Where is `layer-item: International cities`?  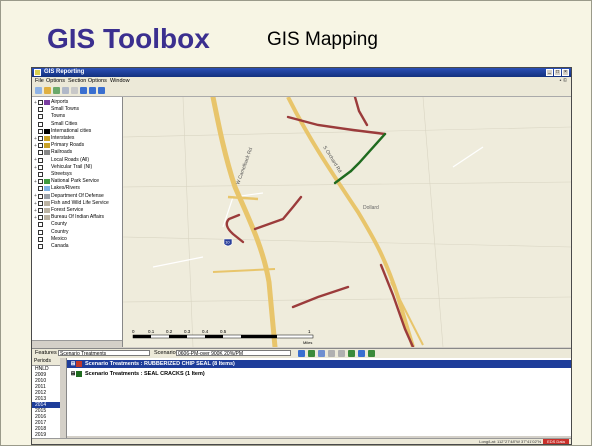
layer-item: International cities is located at coordinates (78, 131).